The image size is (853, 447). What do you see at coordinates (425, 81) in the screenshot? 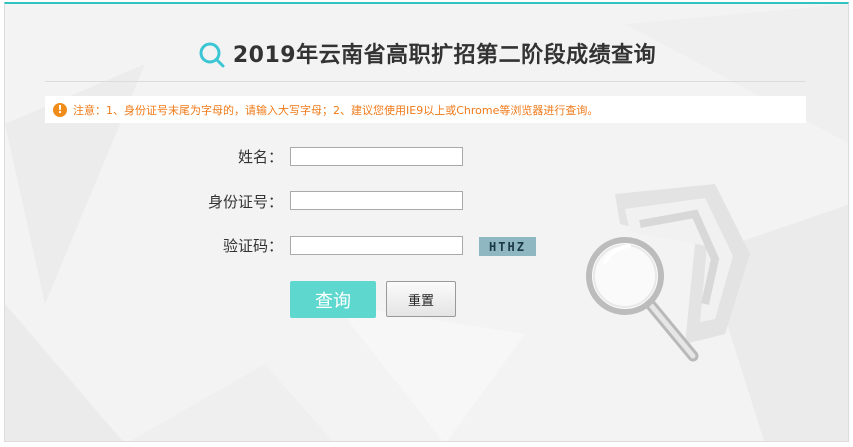
I see `header-divider` at bounding box center [425, 81].